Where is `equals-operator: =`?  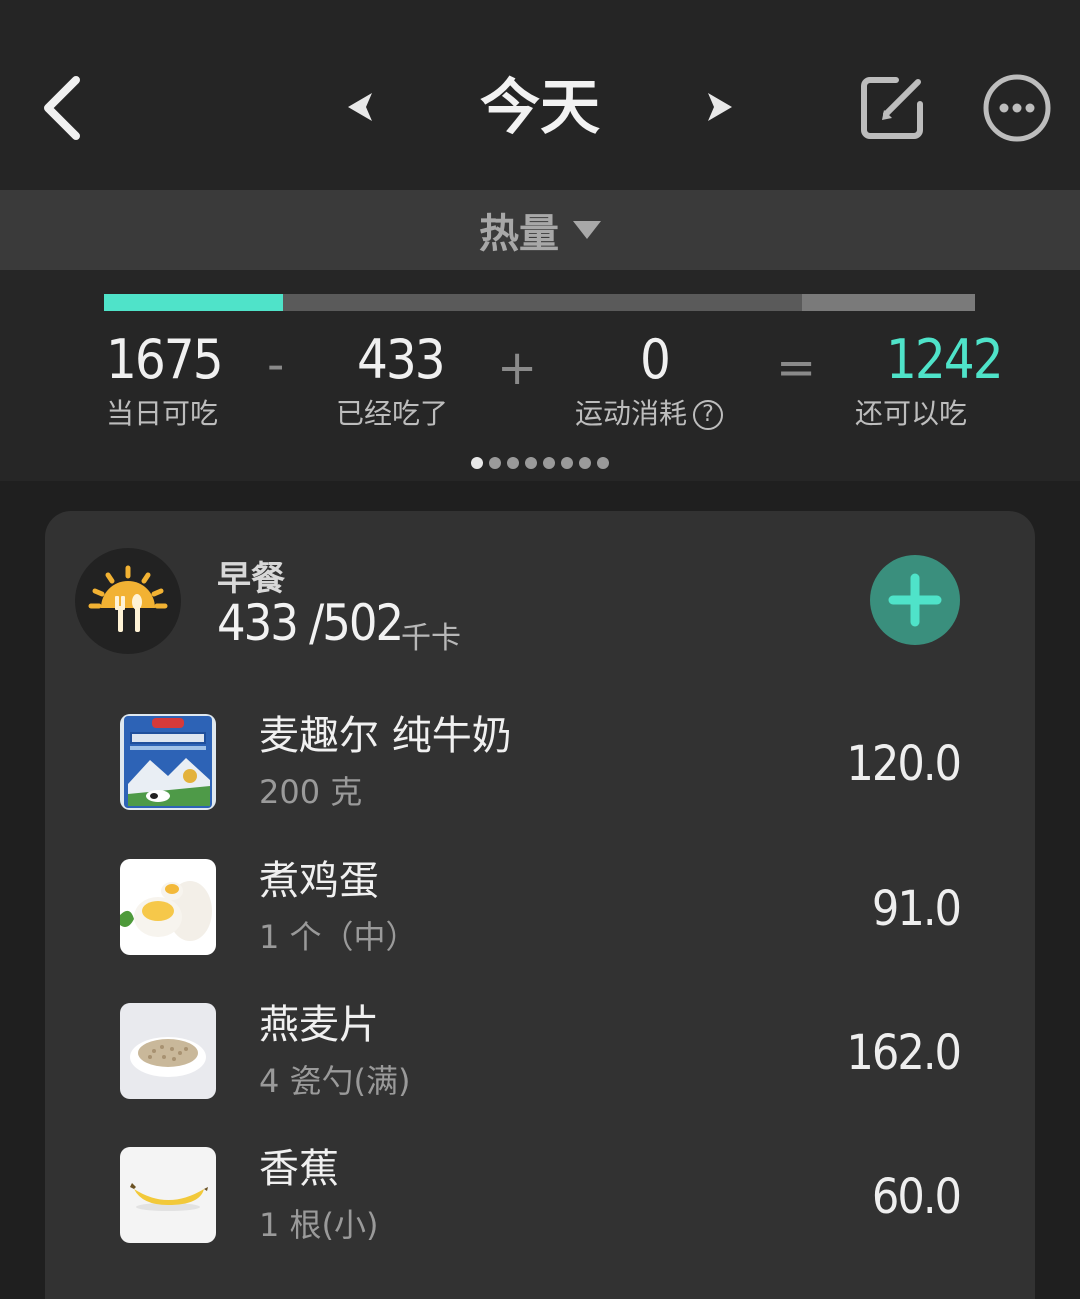
equals-operator: = is located at coordinates (796, 368).